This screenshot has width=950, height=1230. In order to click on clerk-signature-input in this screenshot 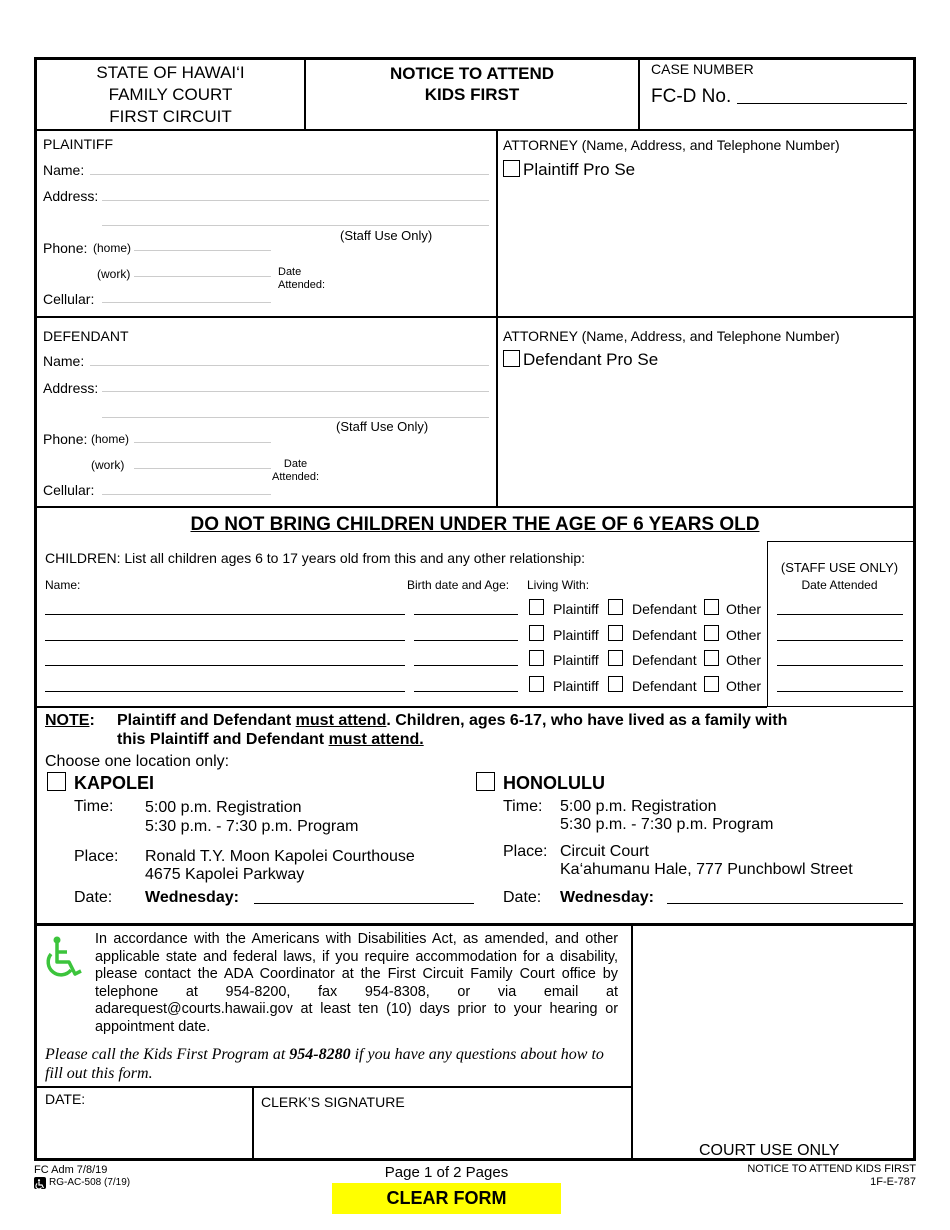, I will do `click(442, 1135)`.